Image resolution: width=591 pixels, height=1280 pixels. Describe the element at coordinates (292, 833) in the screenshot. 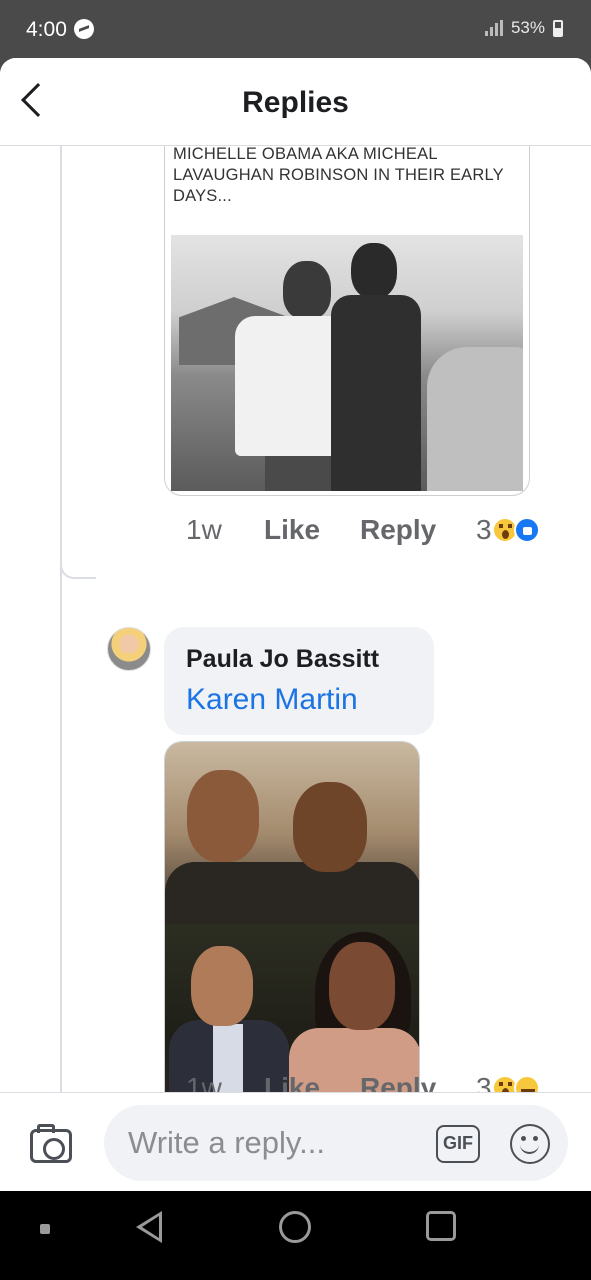

I see `photo-young-couple` at that location.